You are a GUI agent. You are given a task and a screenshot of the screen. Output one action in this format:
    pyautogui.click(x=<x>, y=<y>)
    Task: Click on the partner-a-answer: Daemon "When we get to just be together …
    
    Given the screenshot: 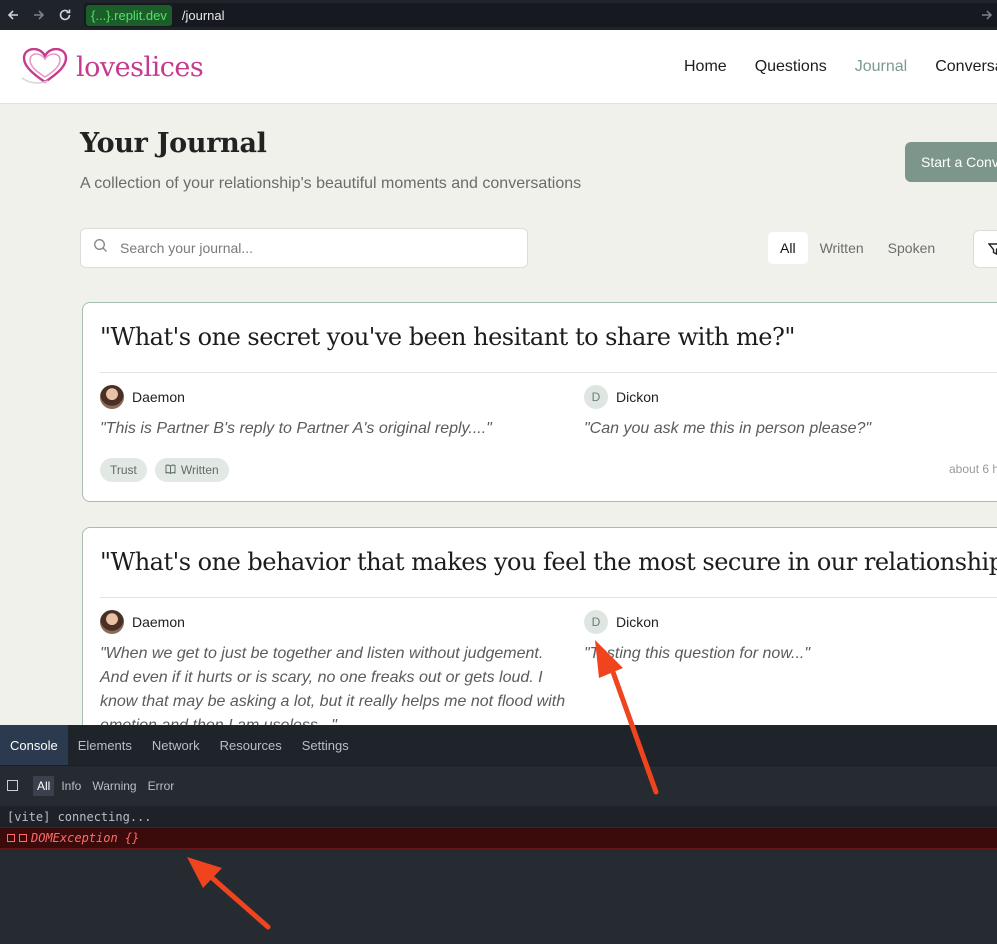 What is the action you would take?
    pyautogui.click(x=335, y=674)
    